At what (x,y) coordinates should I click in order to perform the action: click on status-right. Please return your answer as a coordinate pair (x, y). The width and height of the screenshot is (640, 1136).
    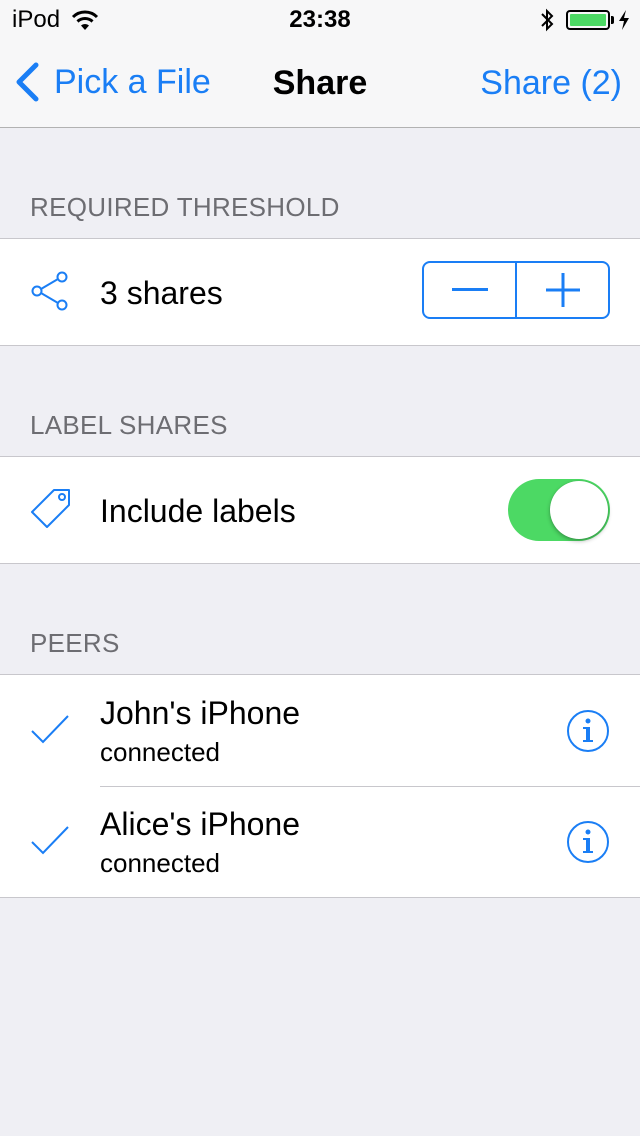
    Looking at the image, I should click on (585, 20).